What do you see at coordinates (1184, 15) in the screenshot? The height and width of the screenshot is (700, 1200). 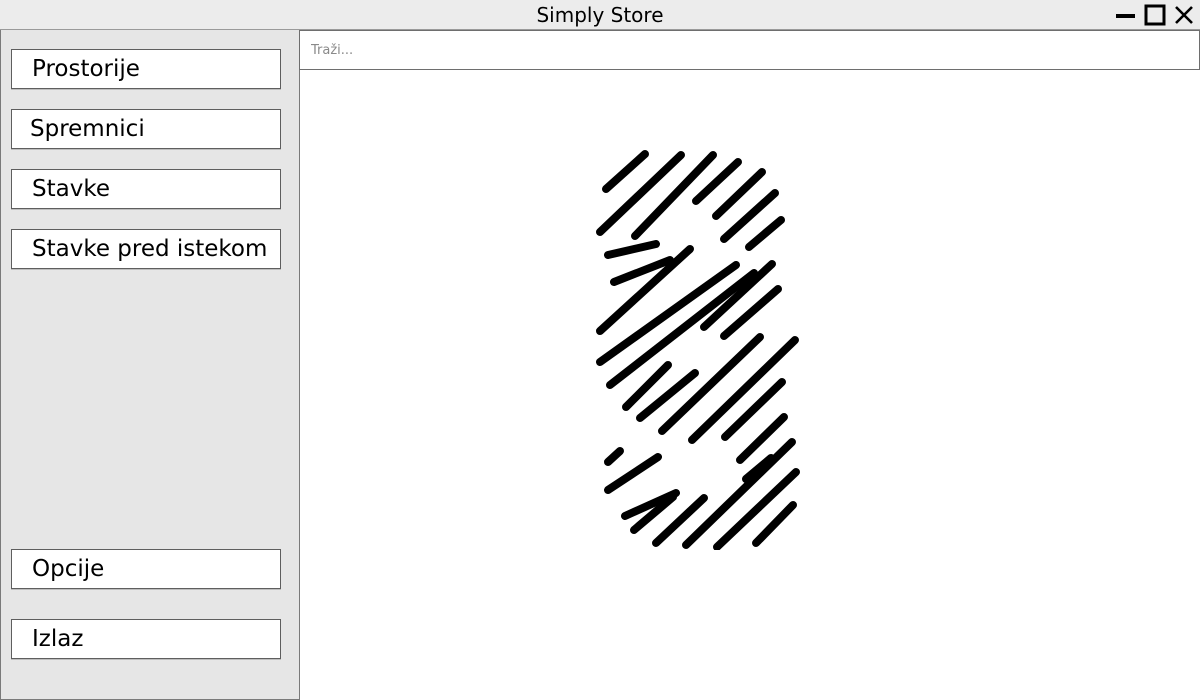 I see `close-icon` at bounding box center [1184, 15].